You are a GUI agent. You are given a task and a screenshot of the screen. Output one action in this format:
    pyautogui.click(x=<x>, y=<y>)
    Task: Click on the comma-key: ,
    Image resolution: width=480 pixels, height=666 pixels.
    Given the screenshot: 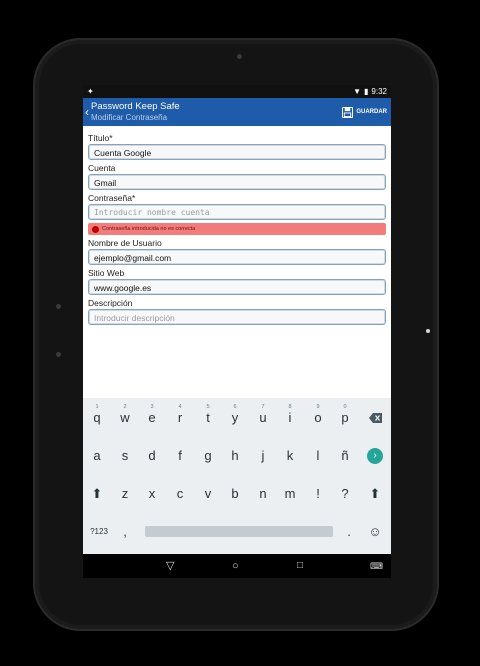 What is the action you would take?
    pyautogui.click(x=125, y=532)
    